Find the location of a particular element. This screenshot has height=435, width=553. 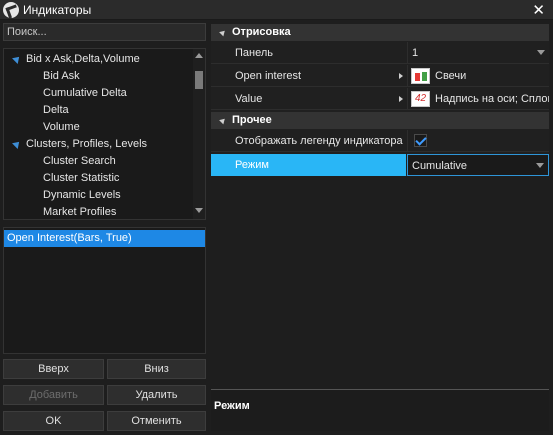

tree-item-delta: Delta is located at coordinates (36, 110).